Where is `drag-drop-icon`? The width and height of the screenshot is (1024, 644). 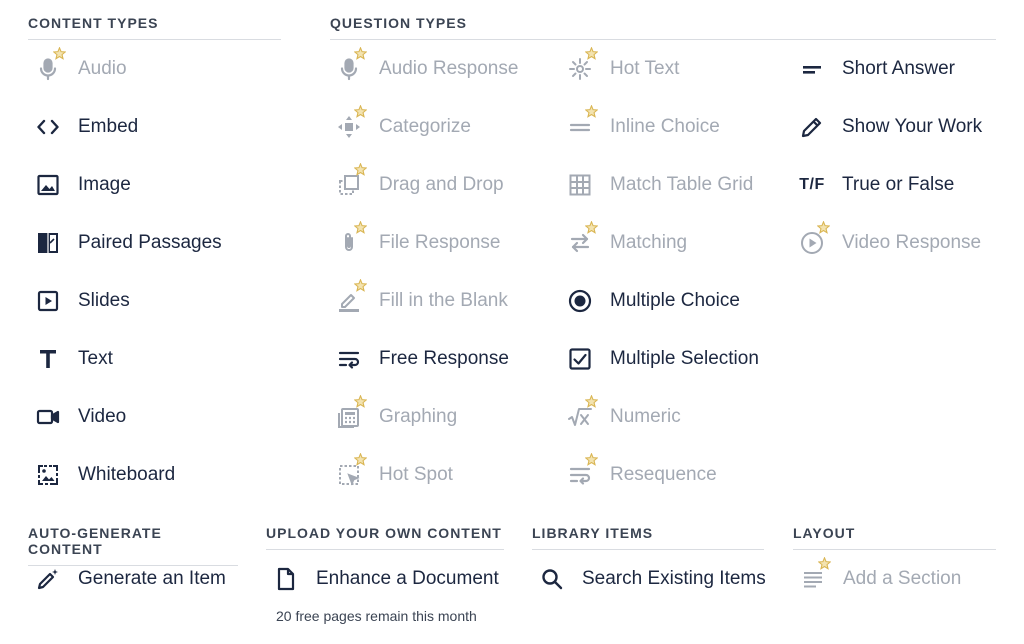
drag-drop-icon is located at coordinates (351, 180).